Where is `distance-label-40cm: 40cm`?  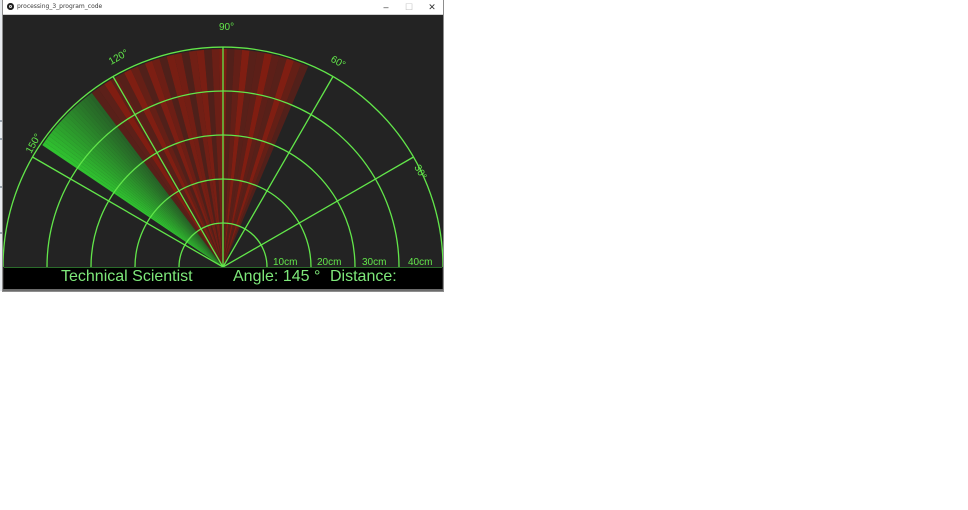
distance-label-40cm: 40cm is located at coordinates (420, 262).